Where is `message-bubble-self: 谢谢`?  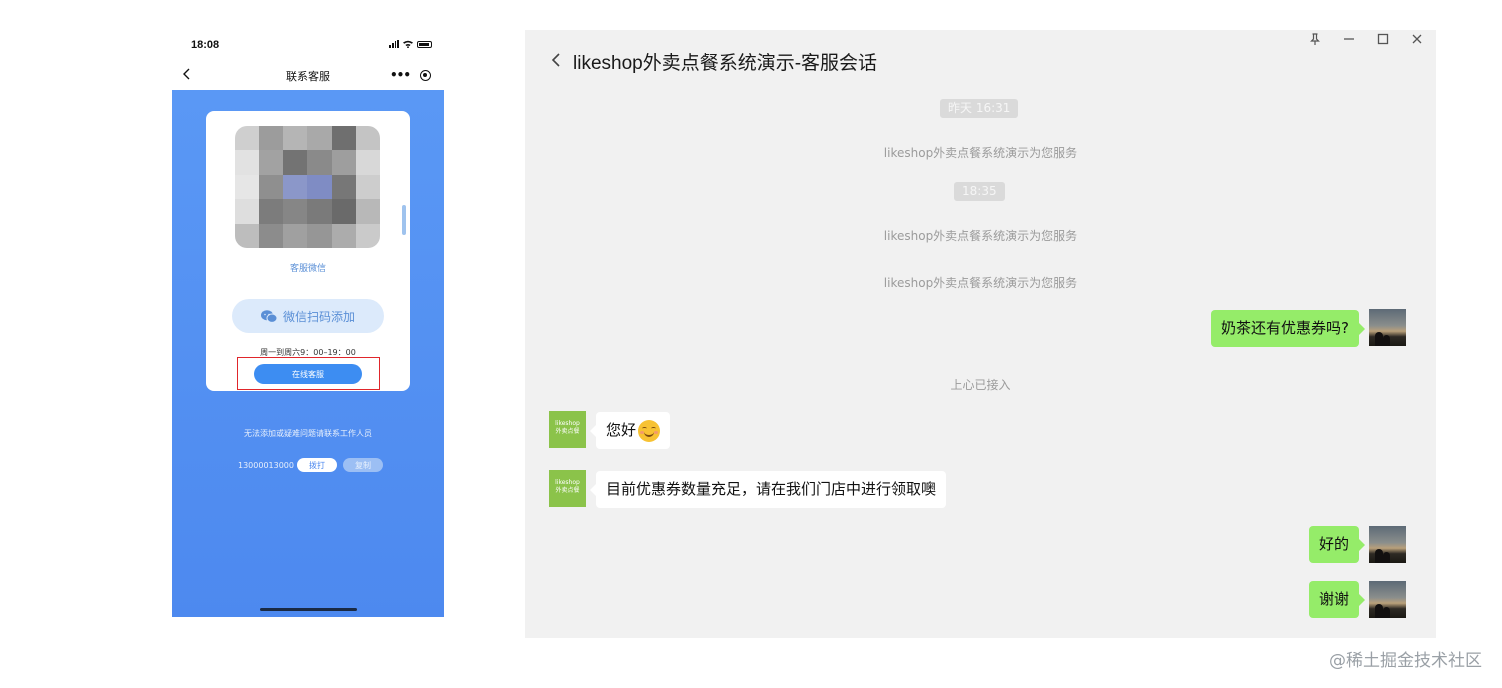
message-bubble-self: 谢谢 is located at coordinates (1337, 599).